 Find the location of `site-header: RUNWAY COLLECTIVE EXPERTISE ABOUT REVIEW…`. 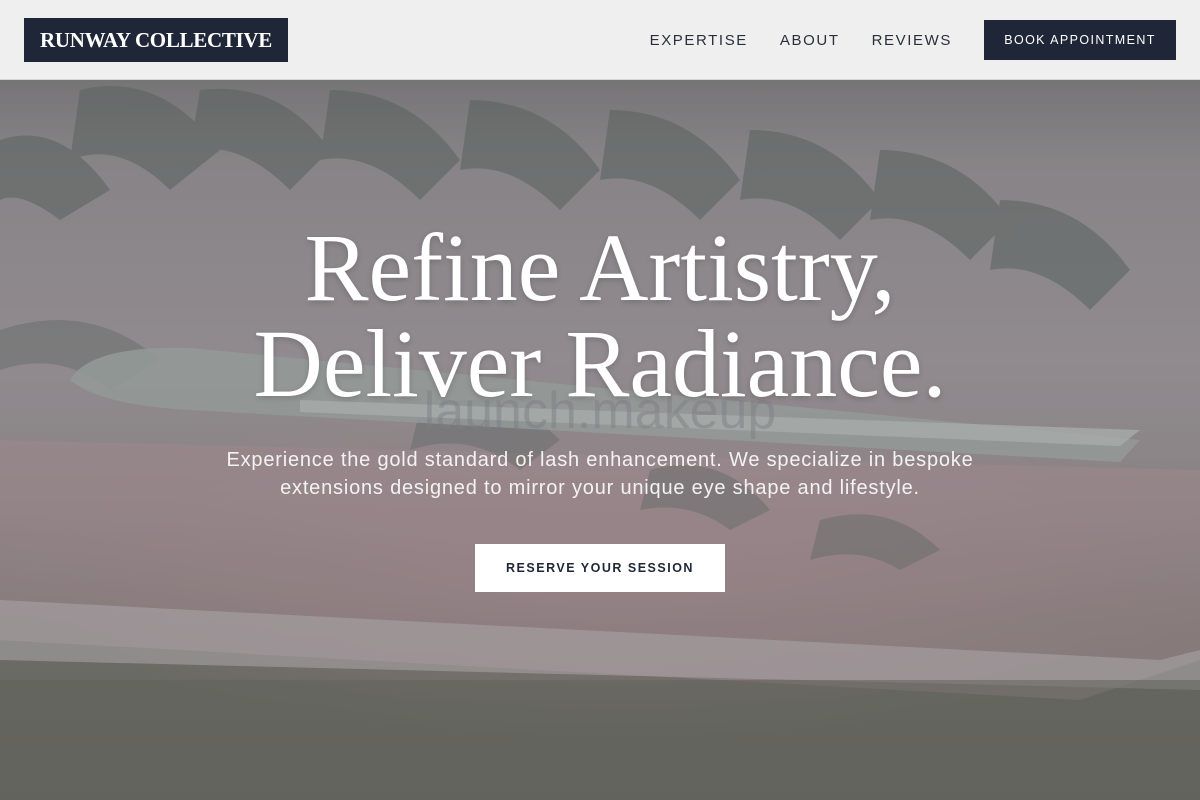

site-header: RUNWAY COLLECTIVE EXPERTISE ABOUT REVIEW… is located at coordinates (600, 40).